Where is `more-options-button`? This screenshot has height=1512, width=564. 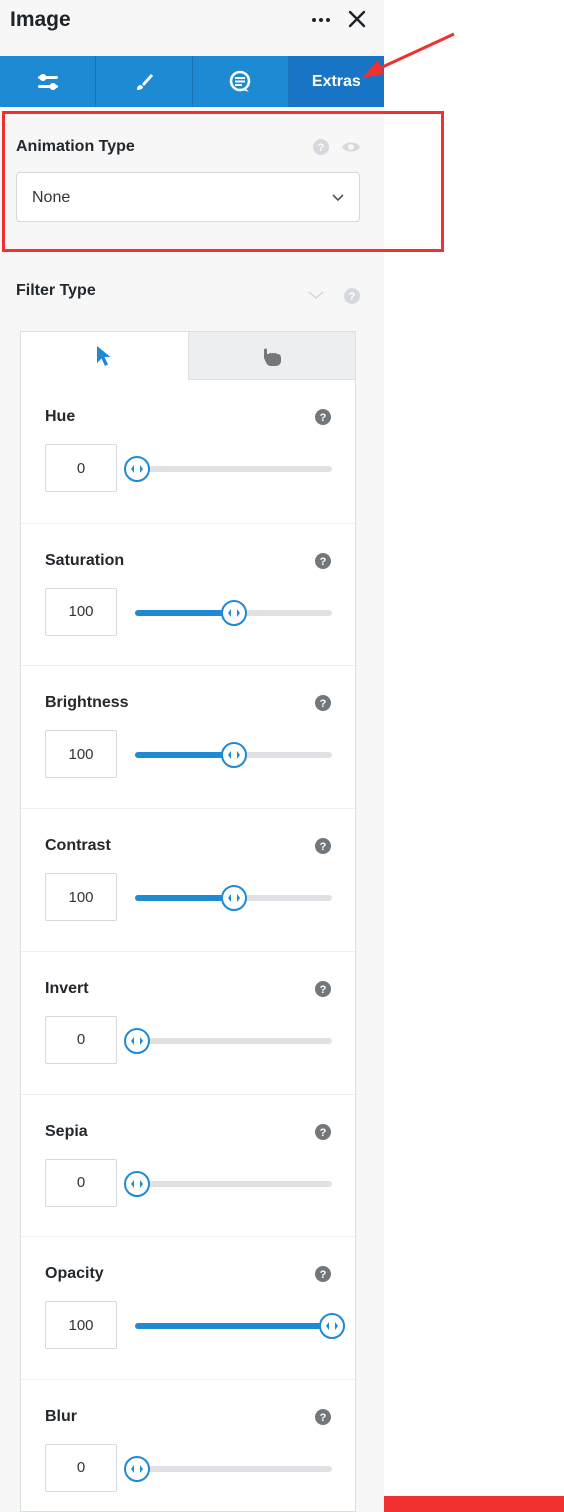
more-options-button is located at coordinates (321, 20).